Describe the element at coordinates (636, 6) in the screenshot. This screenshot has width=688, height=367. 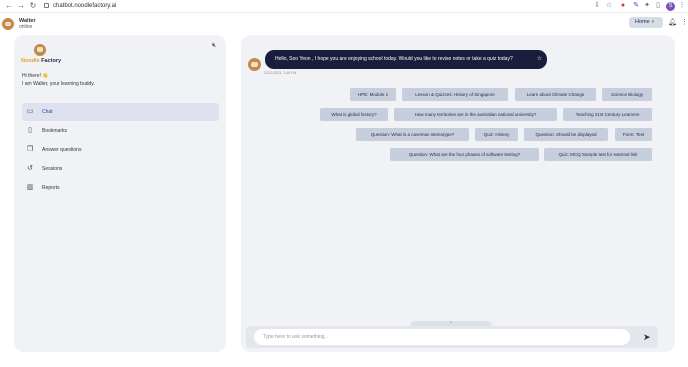
I see `extension-pen-icon: ✎` at that location.